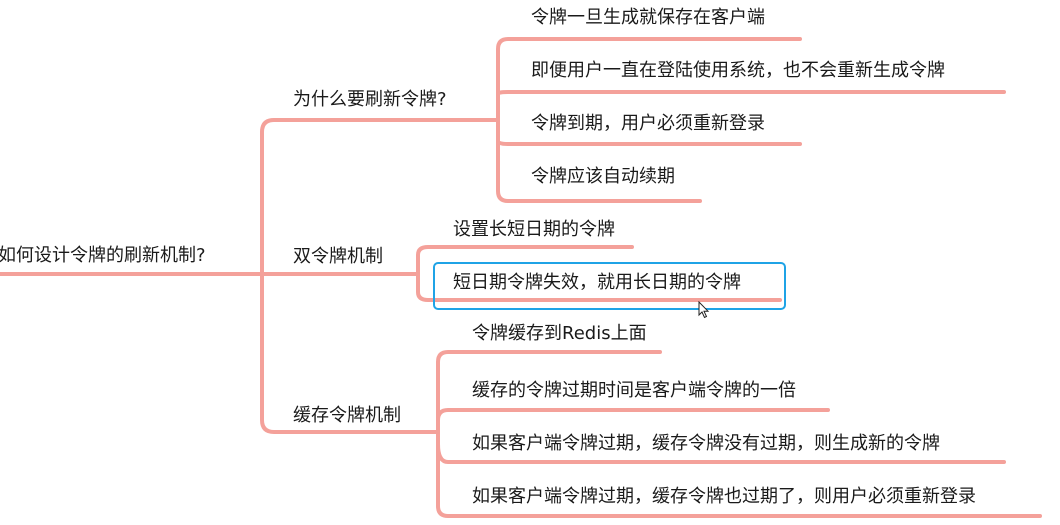  What do you see at coordinates (648, 124) in the screenshot?
I see `leaf-expire-relogin: 令牌到期，用户必须重新登录` at bounding box center [648, 124].